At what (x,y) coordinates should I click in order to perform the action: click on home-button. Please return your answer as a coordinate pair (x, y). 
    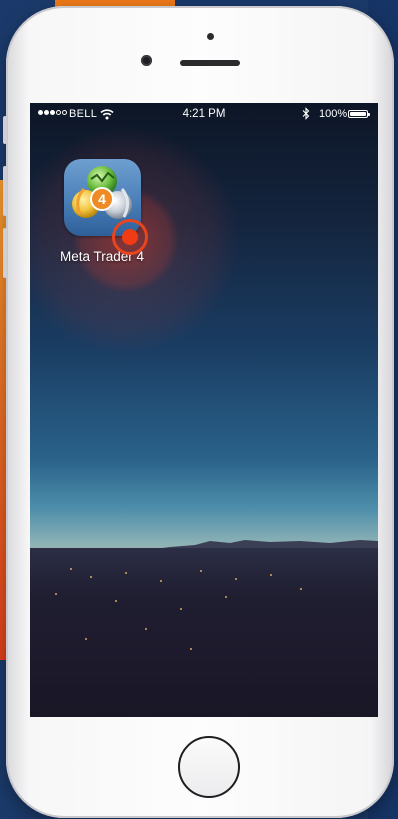
    Looking at the image, I should click on (209, 767).